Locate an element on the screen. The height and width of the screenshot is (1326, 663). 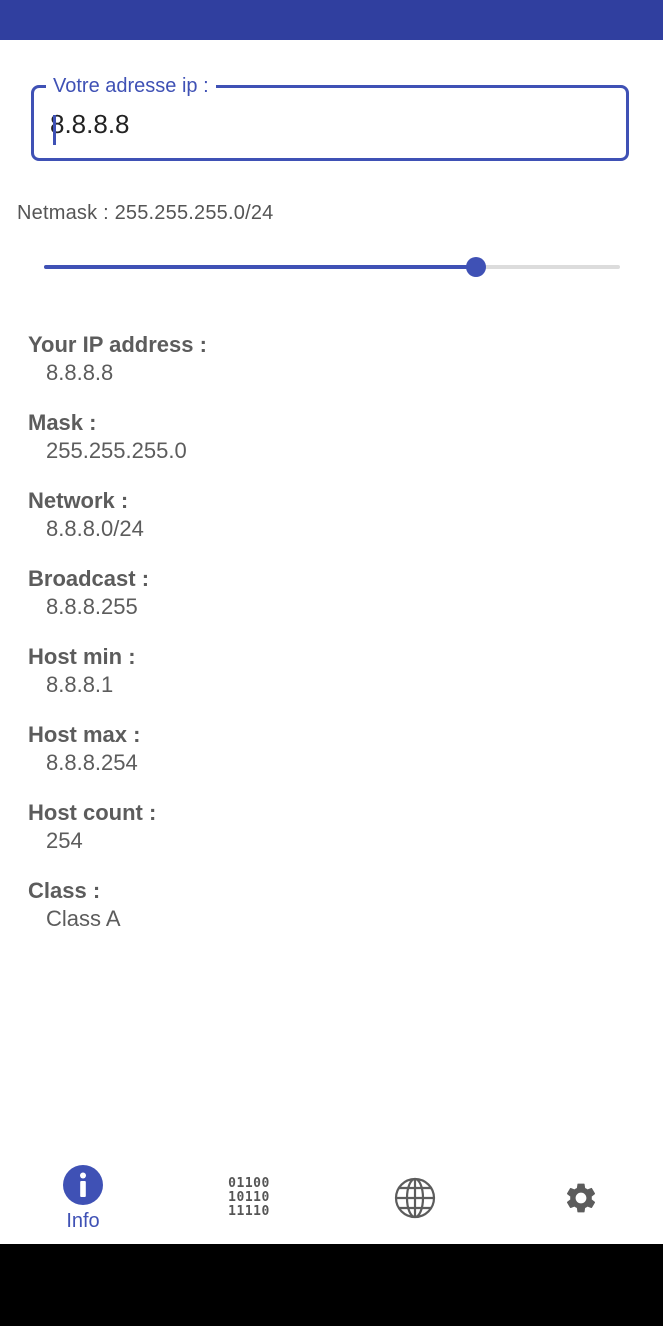
info-value: 254 is located at coordinates (64, 840).